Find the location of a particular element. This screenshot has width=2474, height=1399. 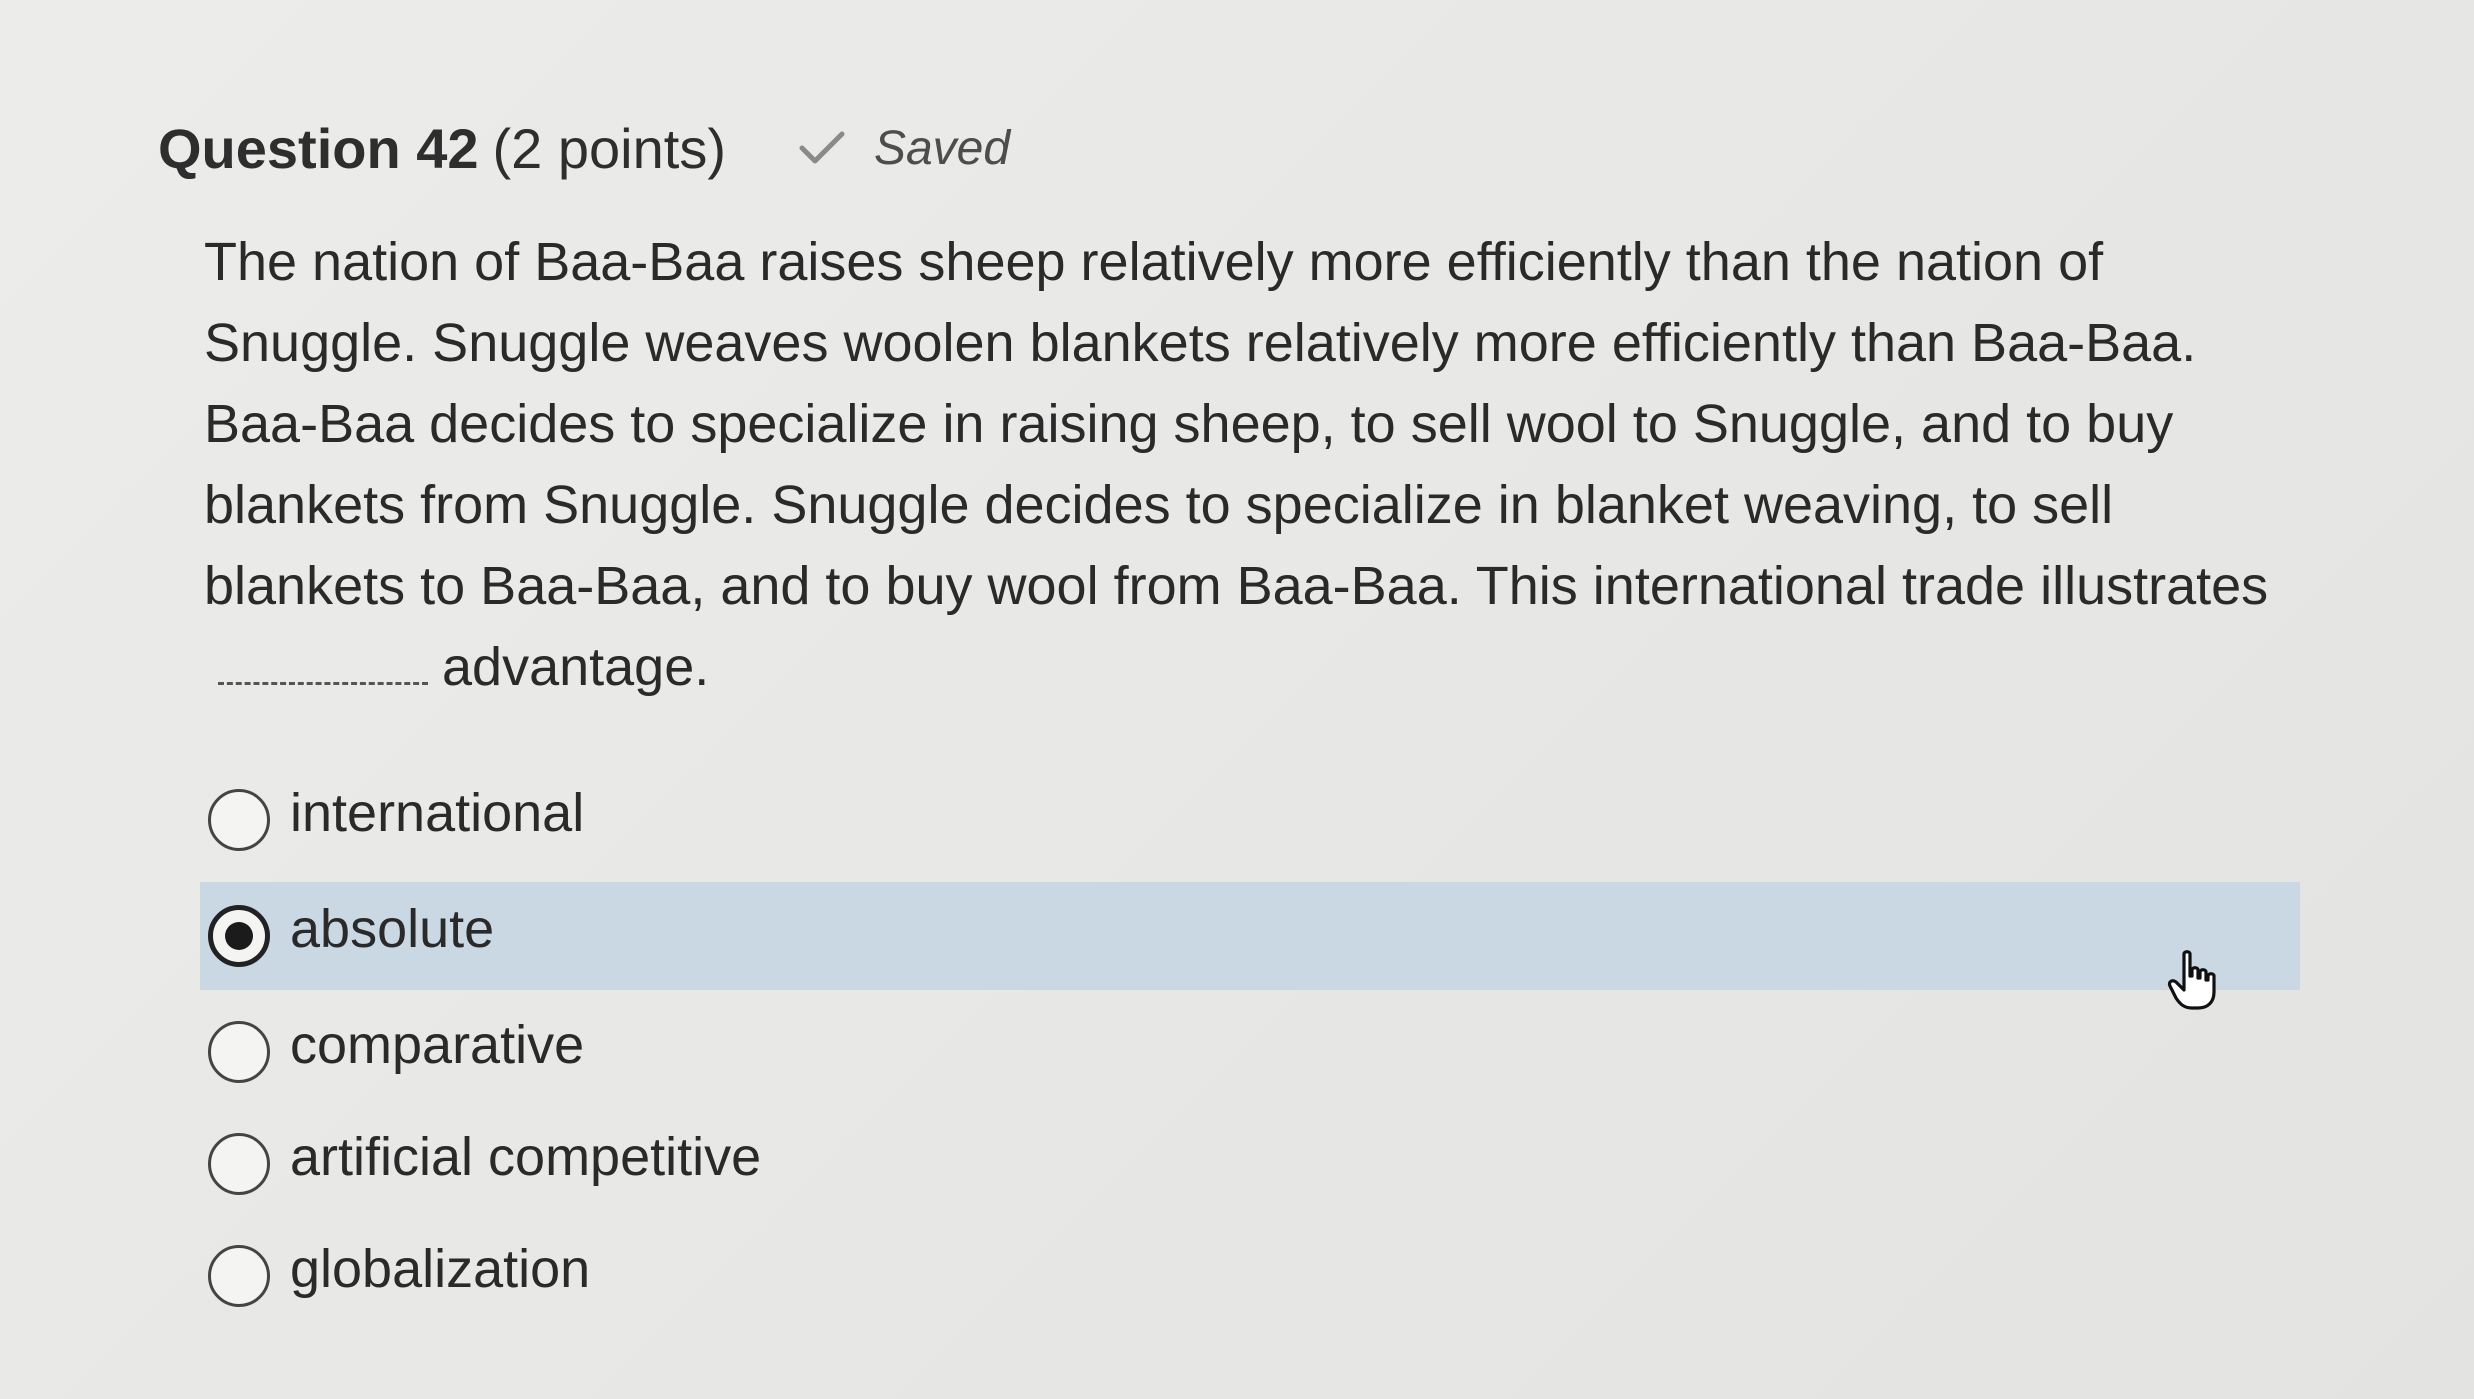

answer-blank is located at coordinates (323, 665).